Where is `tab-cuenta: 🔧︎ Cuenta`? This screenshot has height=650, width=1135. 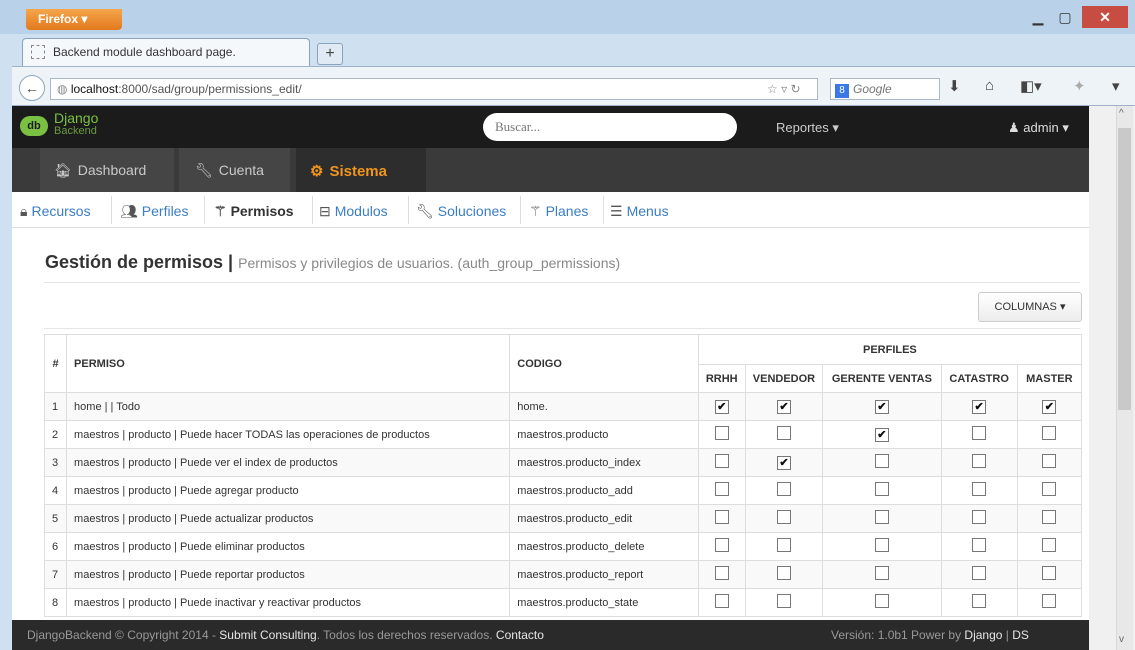 tab-cuenta: 🔧︎ Cuenta is located at coordinates (234, 170).